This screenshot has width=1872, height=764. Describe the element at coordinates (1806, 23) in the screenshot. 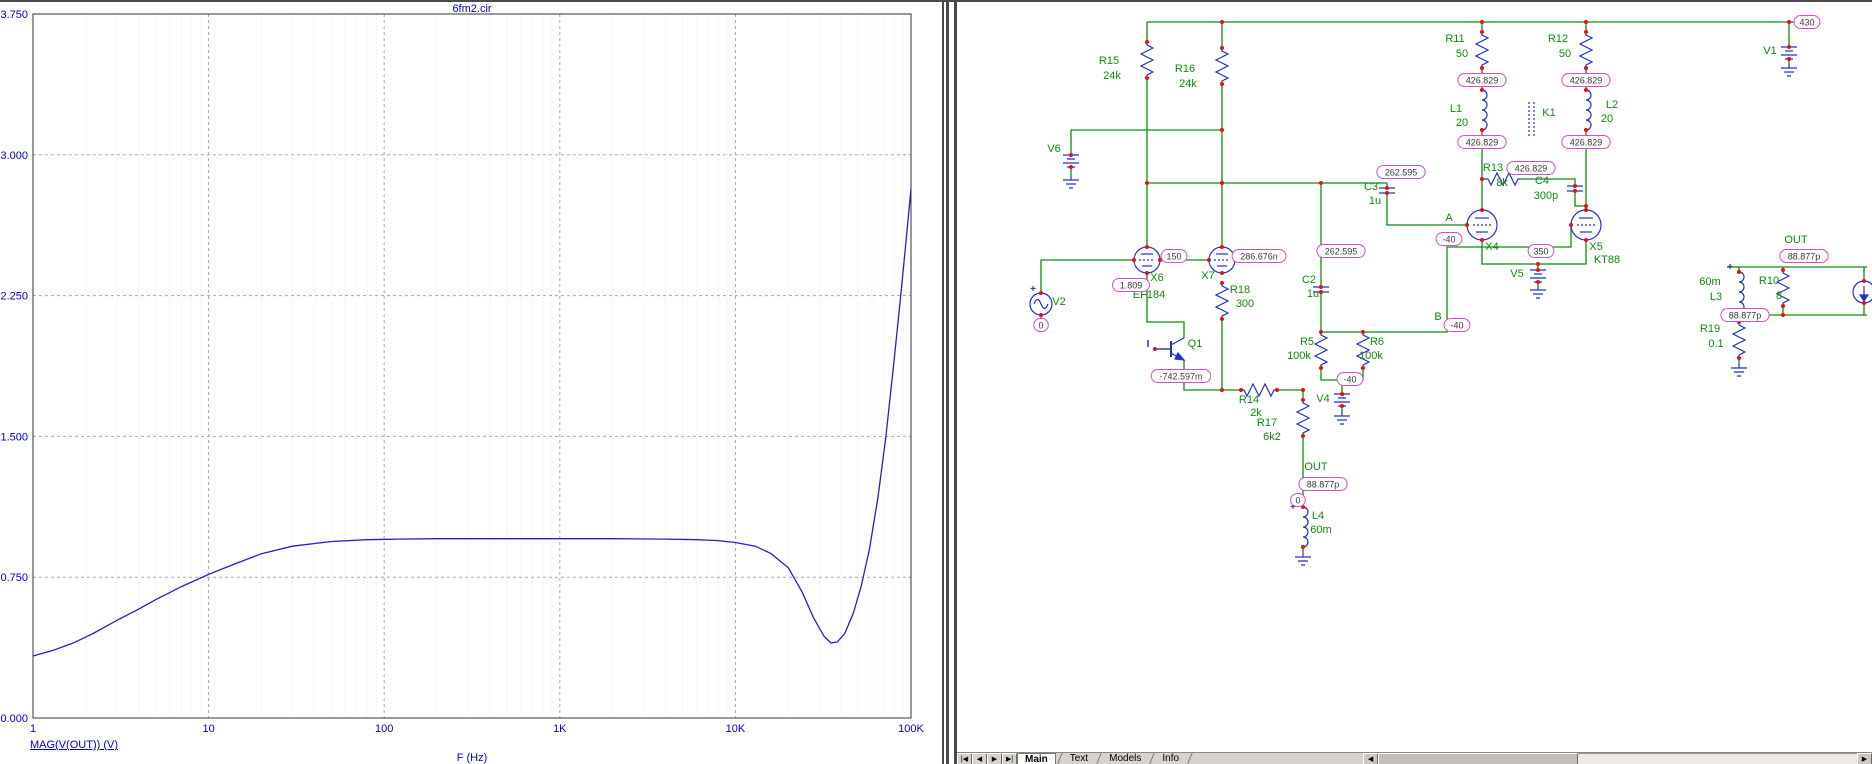

I see `svg-text: 430` at that location.